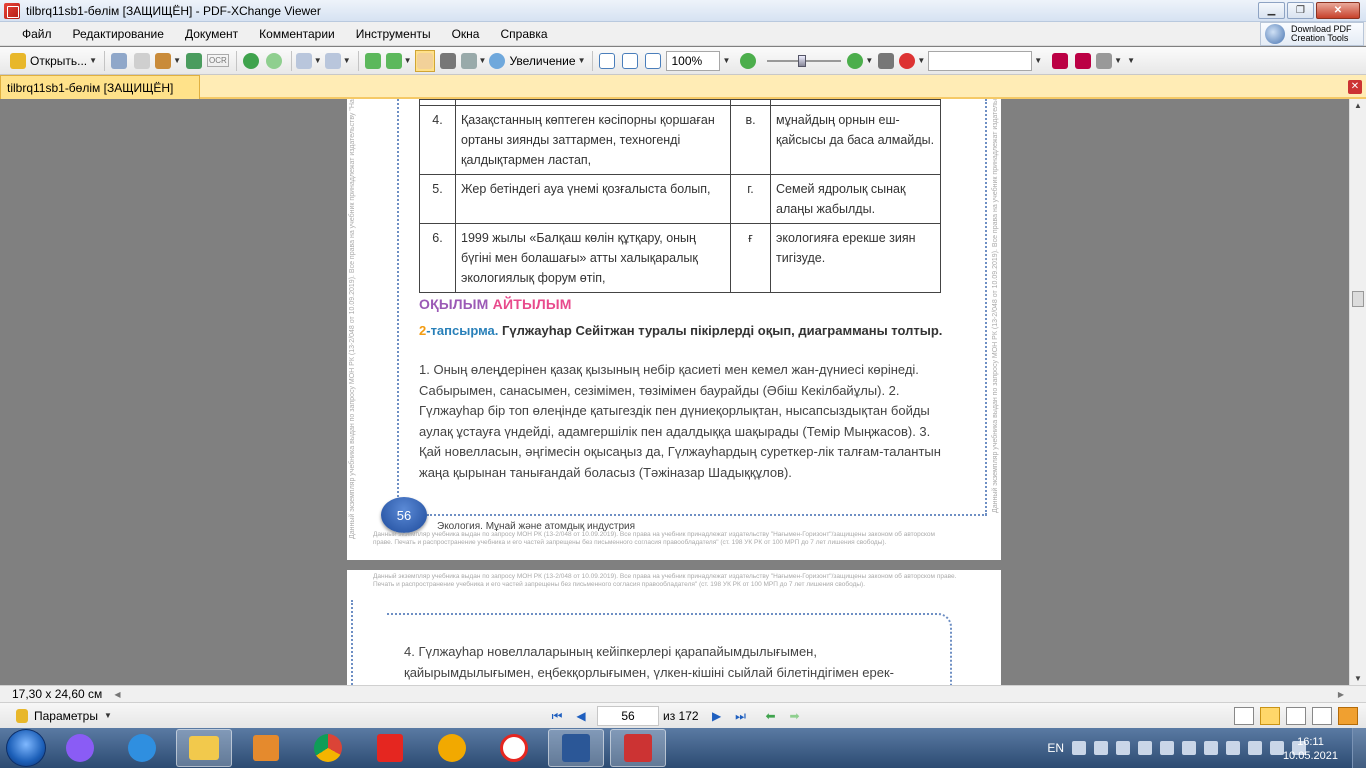 The image size is (1366, 768). I want to click on maximize-button: ❐, so click(1300, 10).